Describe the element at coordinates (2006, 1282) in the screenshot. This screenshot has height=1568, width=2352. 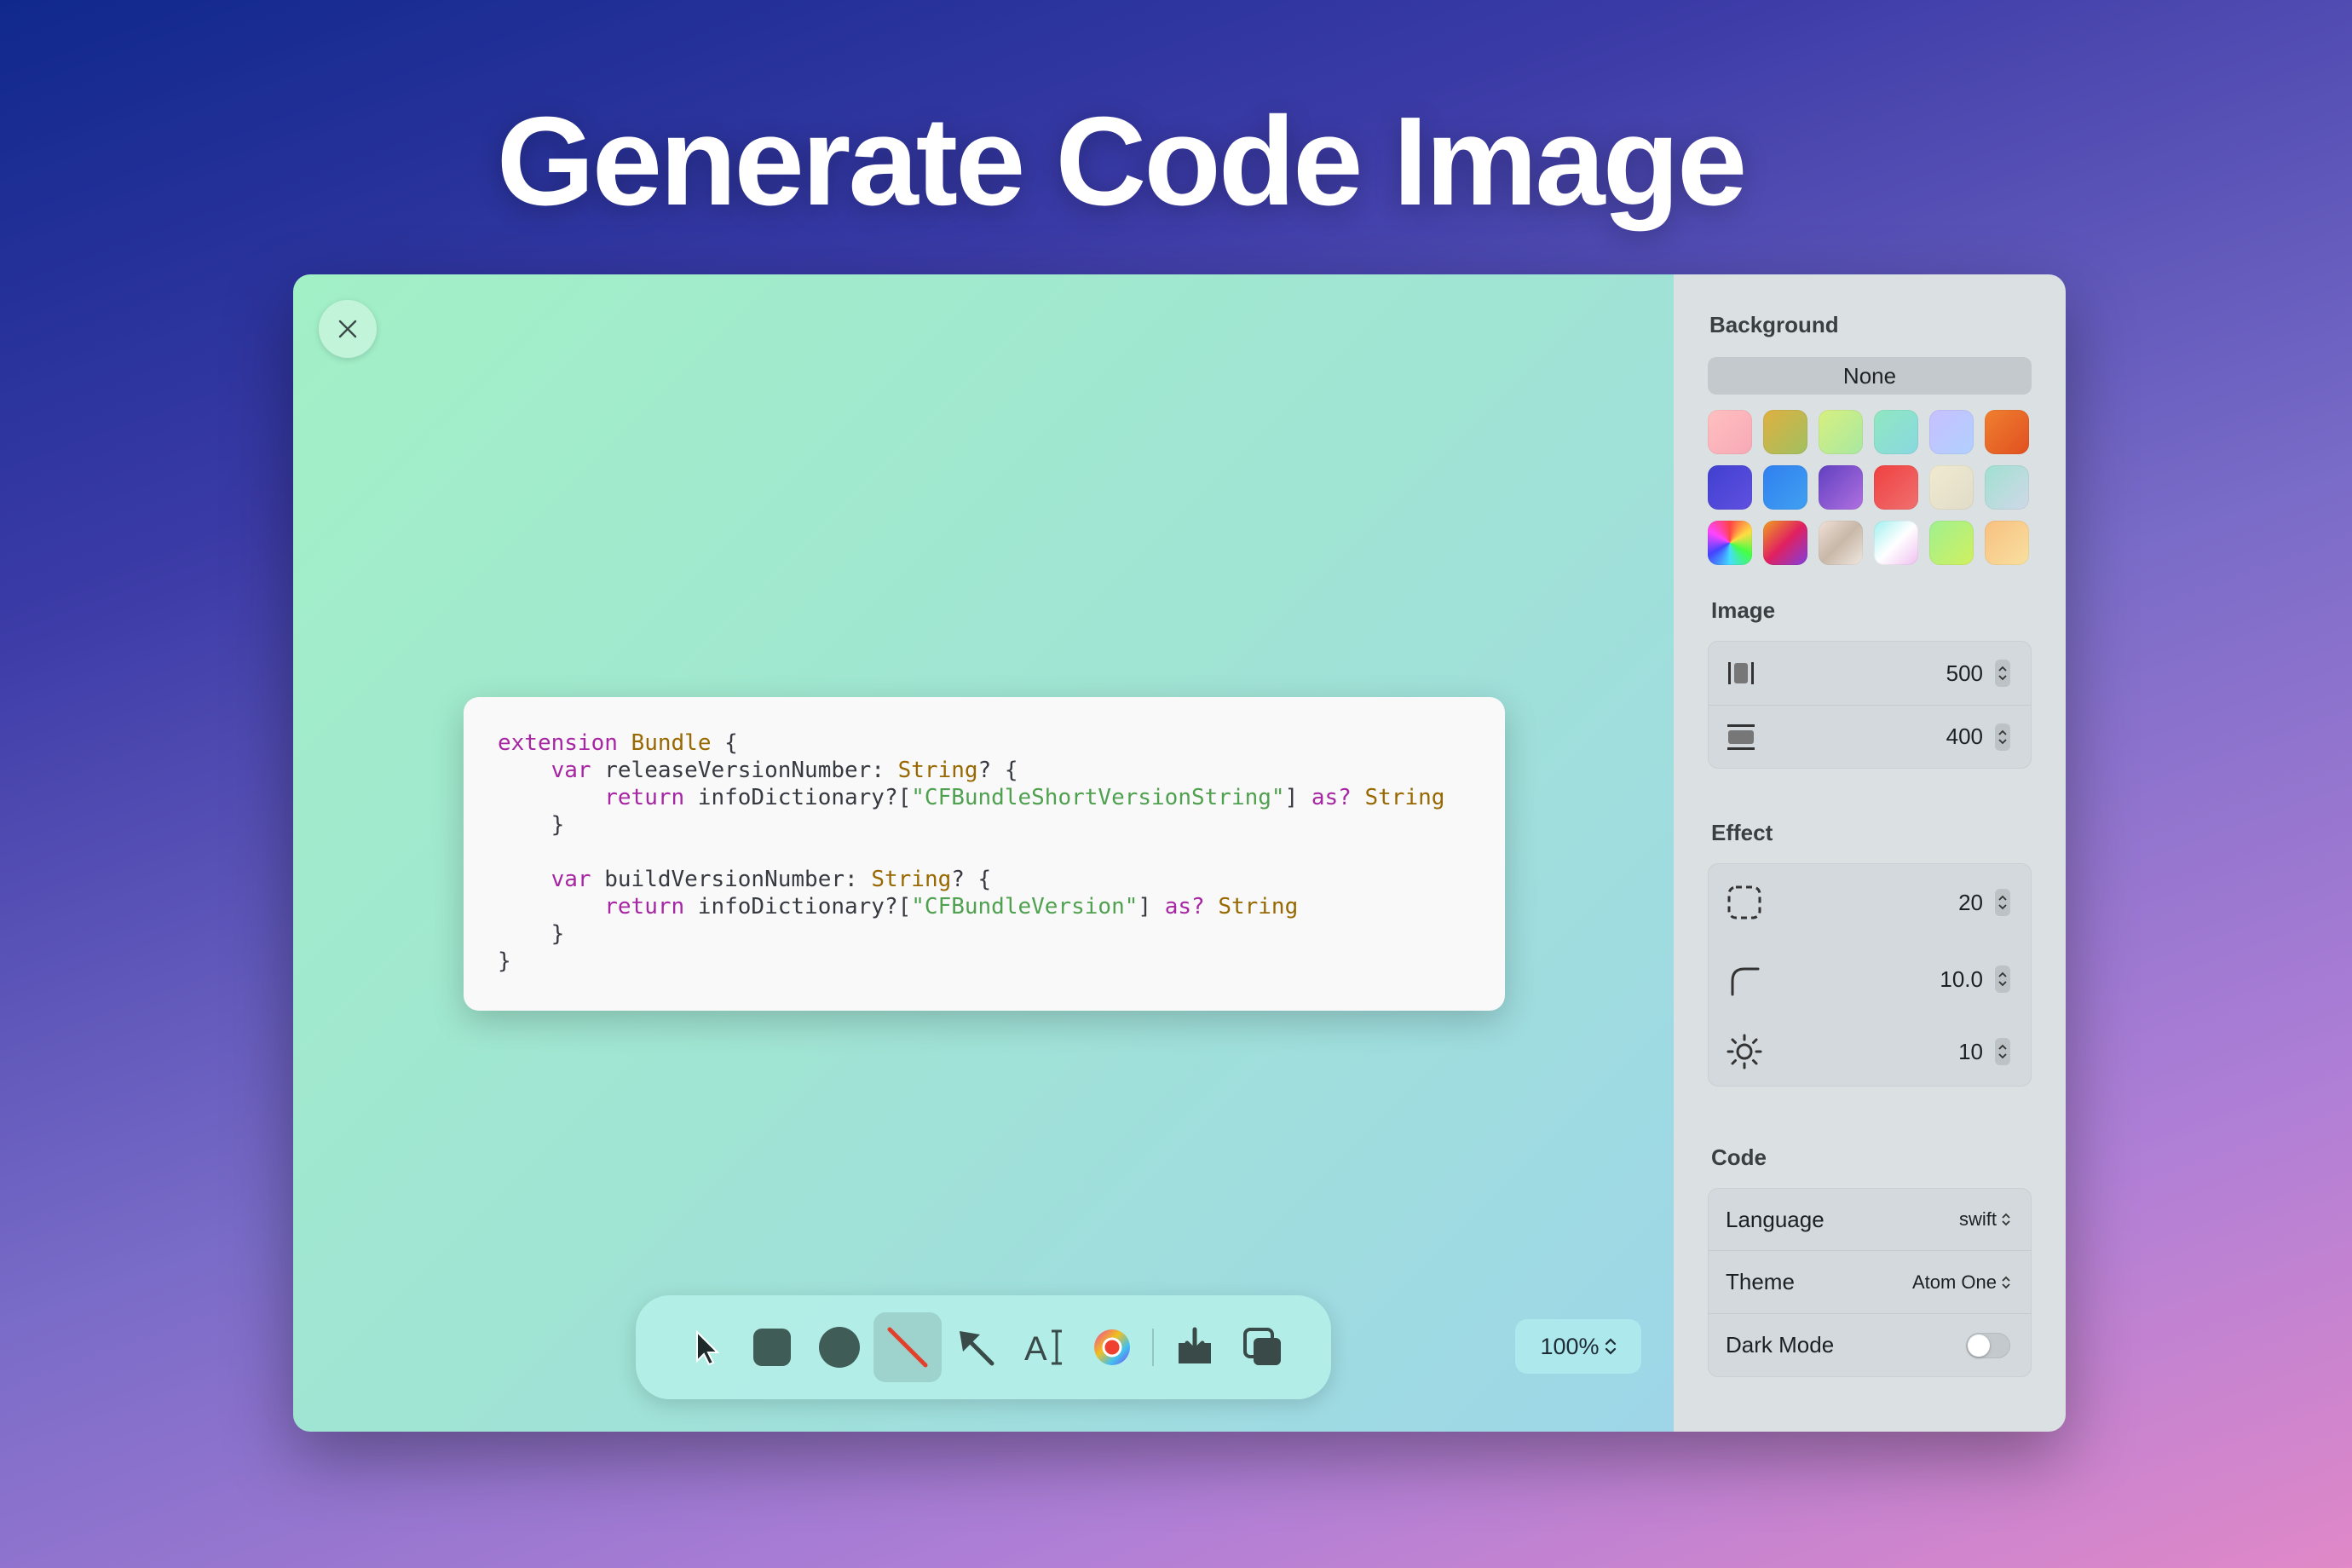
I see `chevron-updown-icon` at that location.